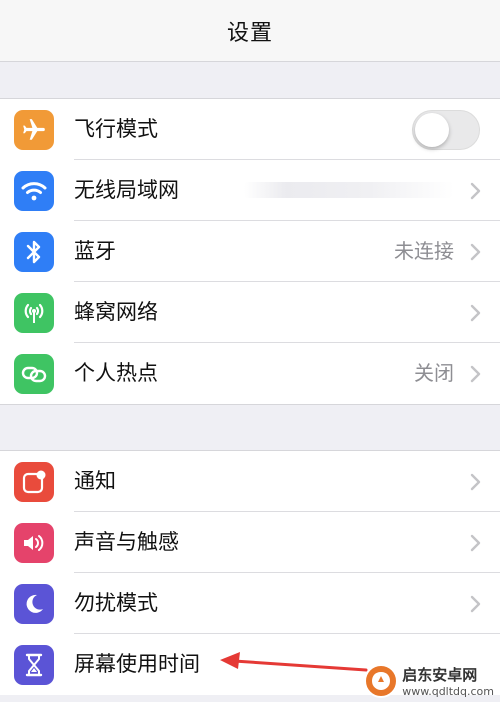 The width and height of the screenshot is (500, 702). What do you see at coordinates (250, 603) in the screenshot?
I see `settings-row-dnd: 勿扰模式` at bounding box center [250, 603].